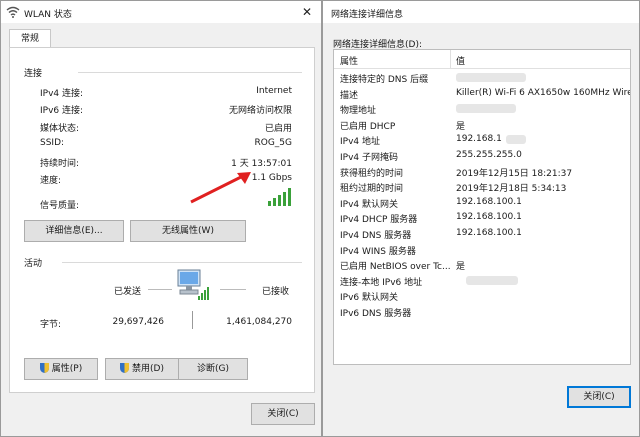 This screenshot has height=437, width=640. I want to click on connection-row-value: 1.1 Gbps, so click(271, 178).